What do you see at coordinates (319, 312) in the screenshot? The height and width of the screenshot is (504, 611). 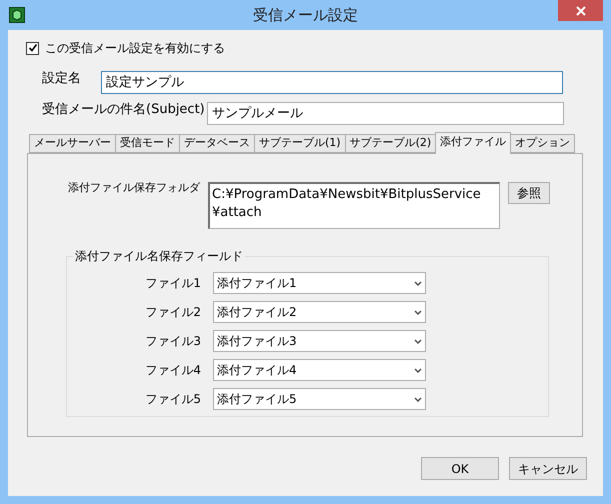 I see `file-dropdown: 添付ファイル2` at bounding box center [319, 312].